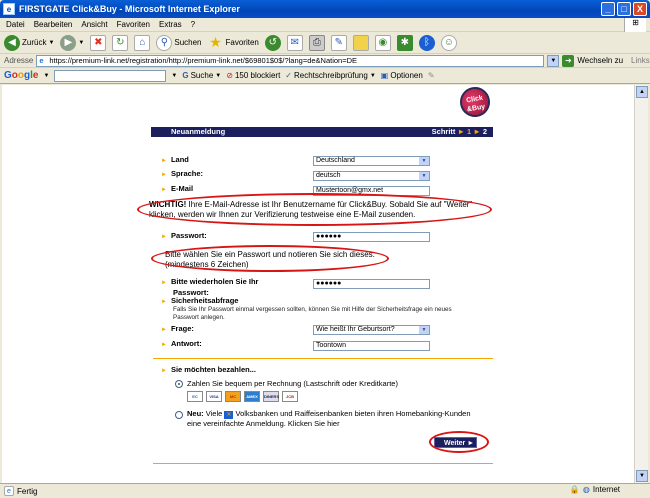 This screenshot has height=498, width=650. I want to click on scroll-down-icon: ▼, so click(642, 476).